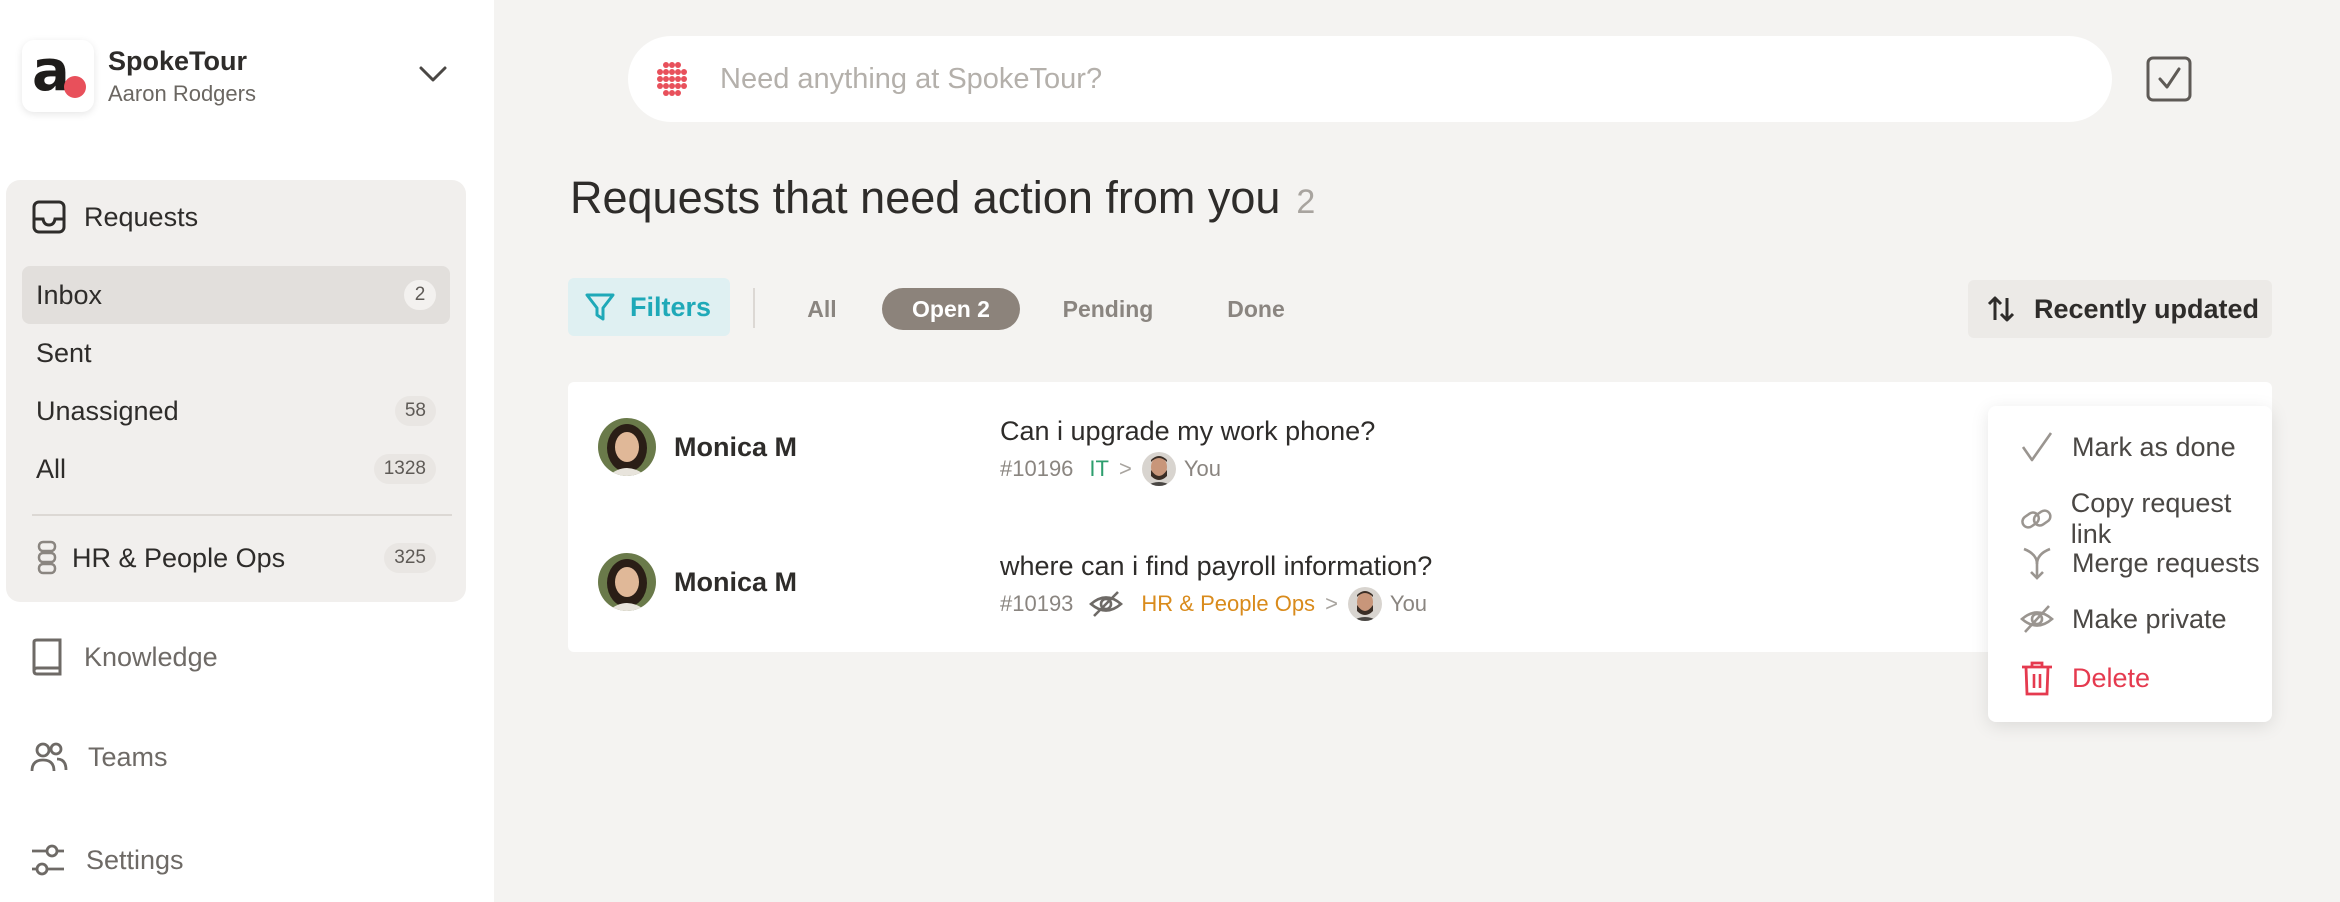  I want to click on search-input, so click(1370, 79).